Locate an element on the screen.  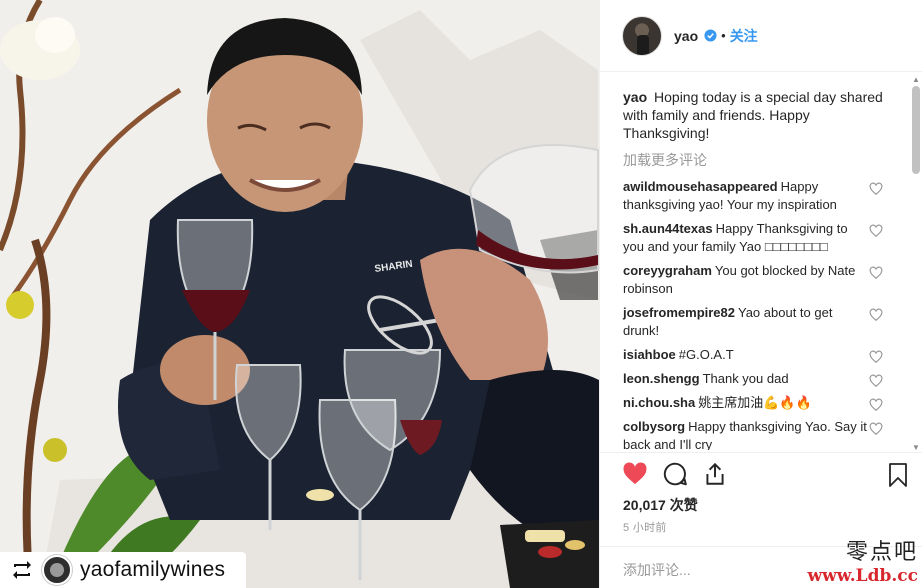
repost-account-name: yaofamilywines is located at coordinates (153, 569).